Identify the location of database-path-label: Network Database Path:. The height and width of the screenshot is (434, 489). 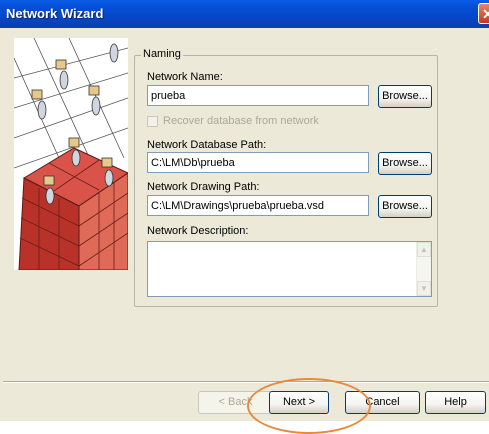
(207, 145).